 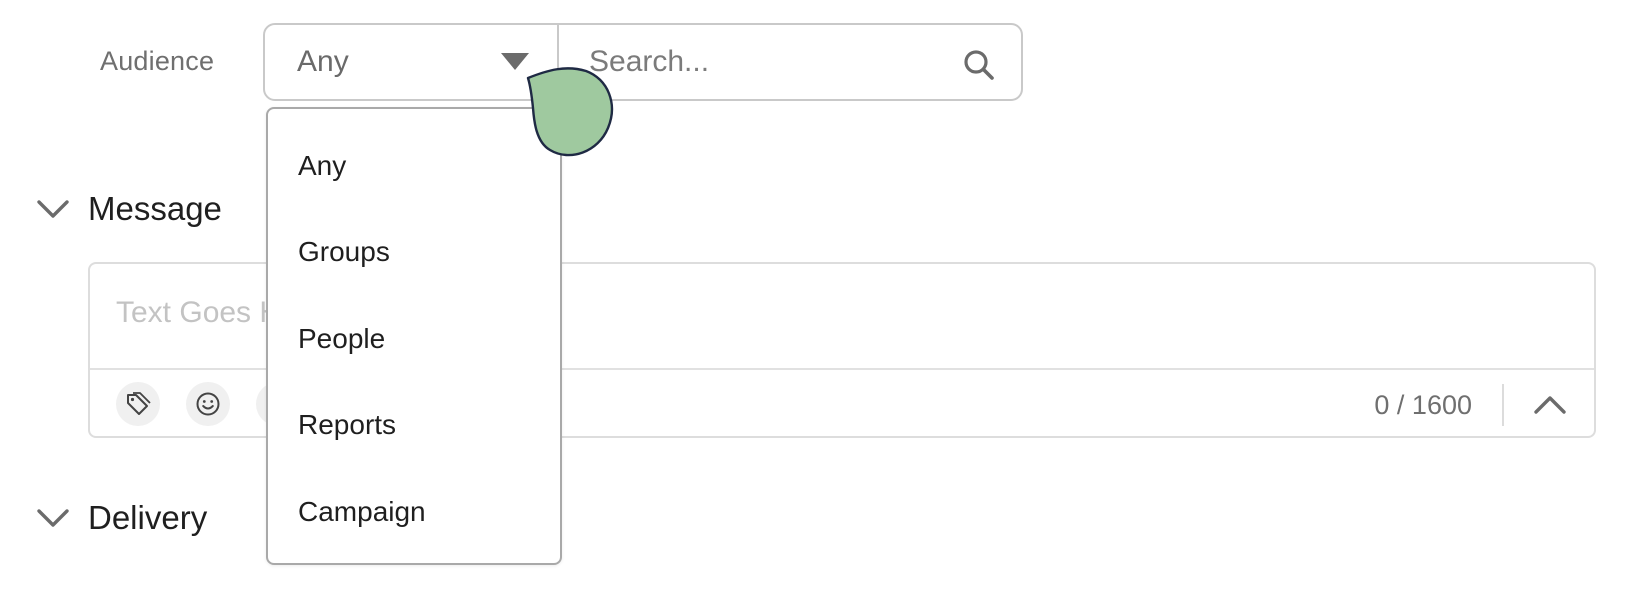 What do you see at coordinates (347, 425) in the screenshot?
I see `dropdown-option-reports: Reports` at bounding box center [347, 425].